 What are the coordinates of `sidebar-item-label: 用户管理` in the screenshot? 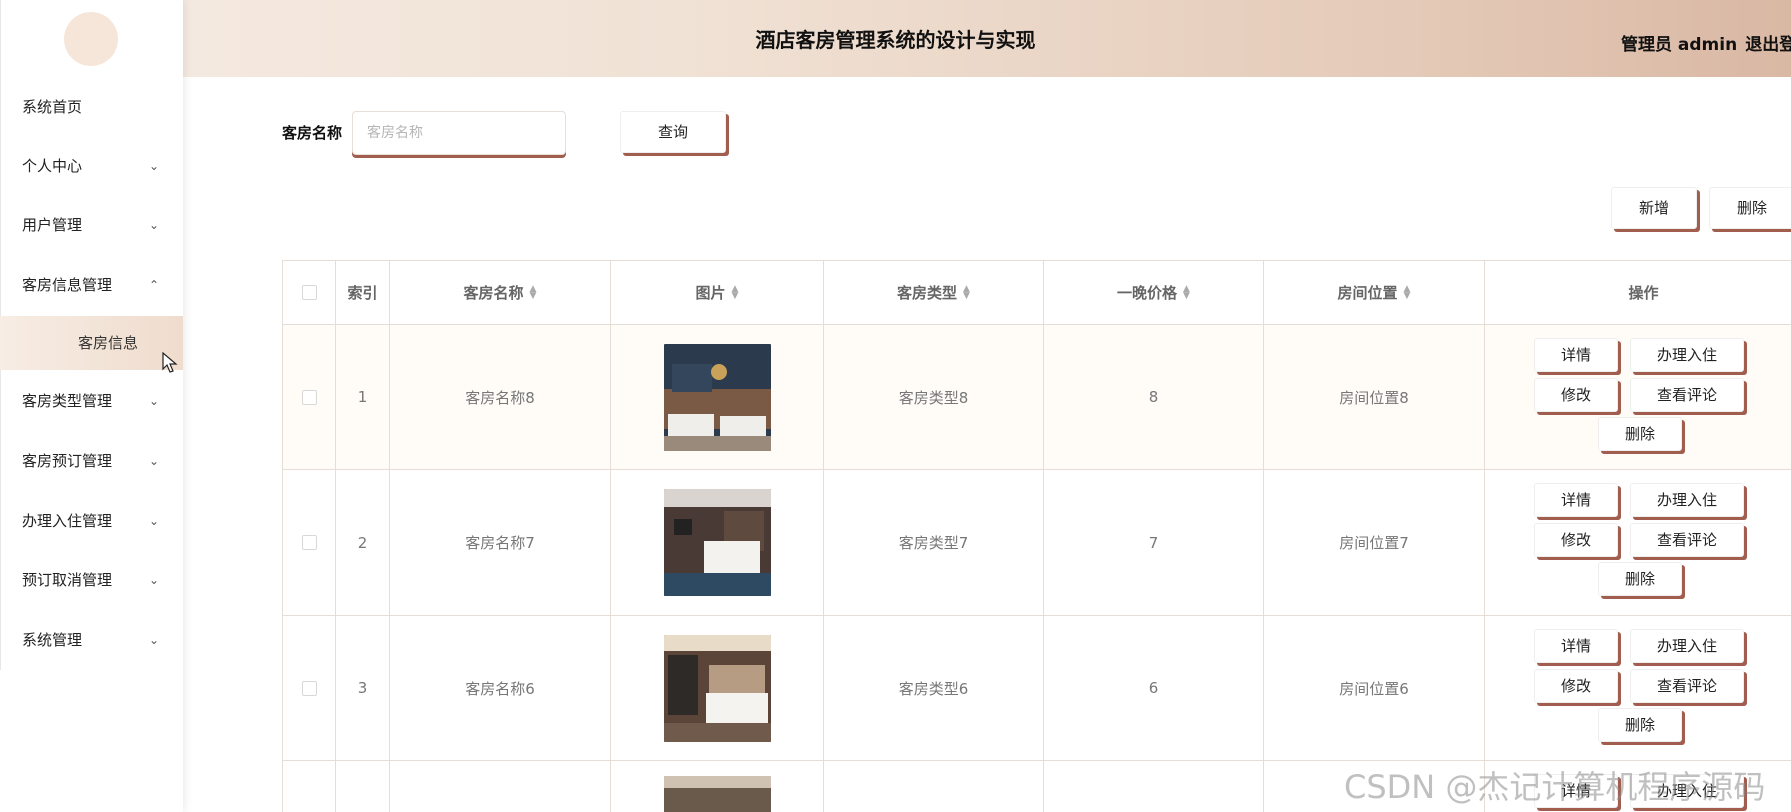 It's located at (52, 225).